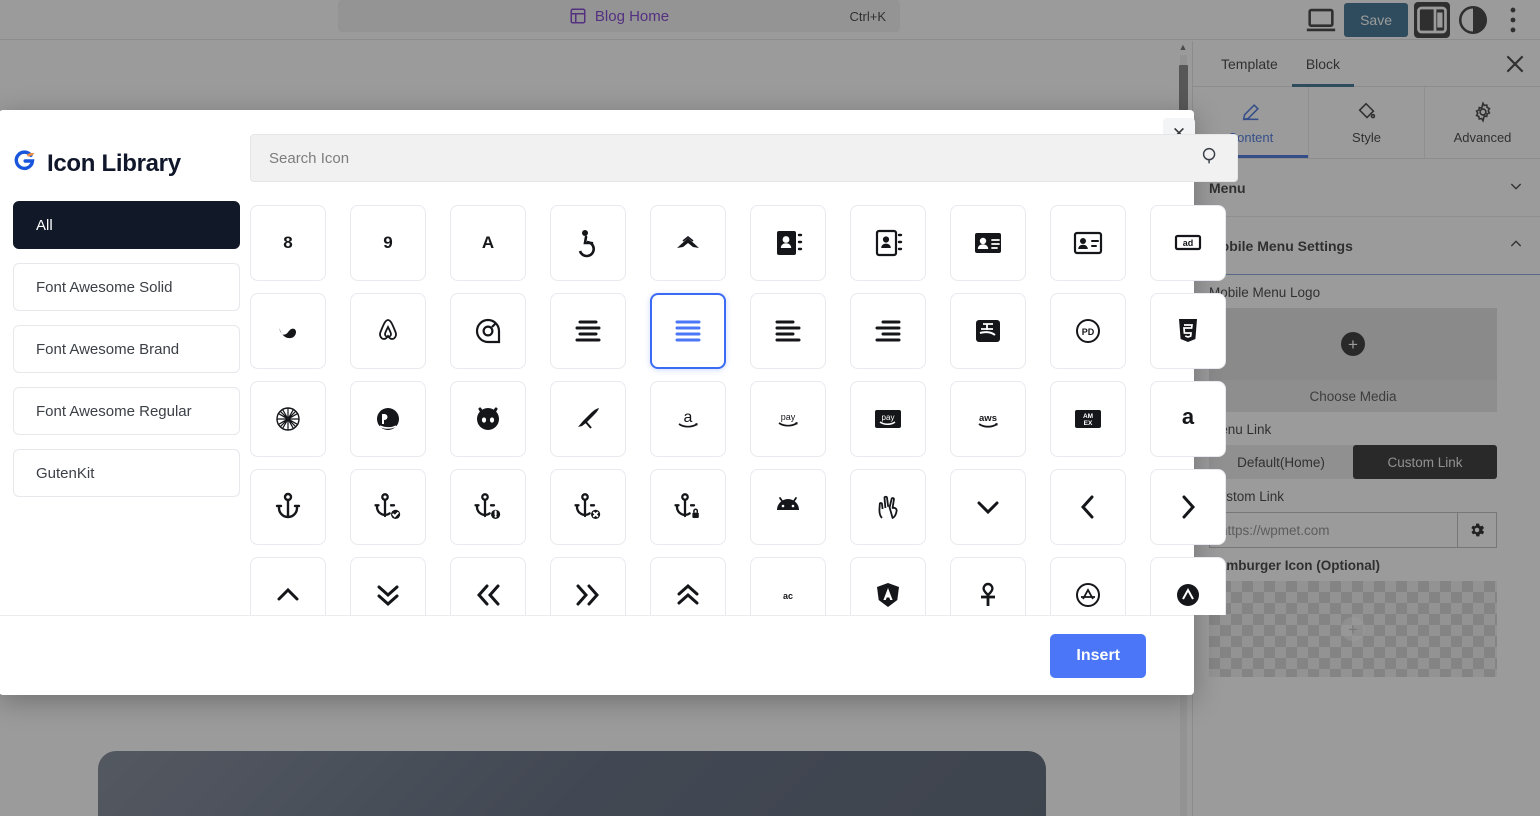 Image resolution: width=1540 pixels, height=816 pixels. Describe the element at coordinates (888, 243) in the screenshot. I see `address-book-regular-icon` at that location.